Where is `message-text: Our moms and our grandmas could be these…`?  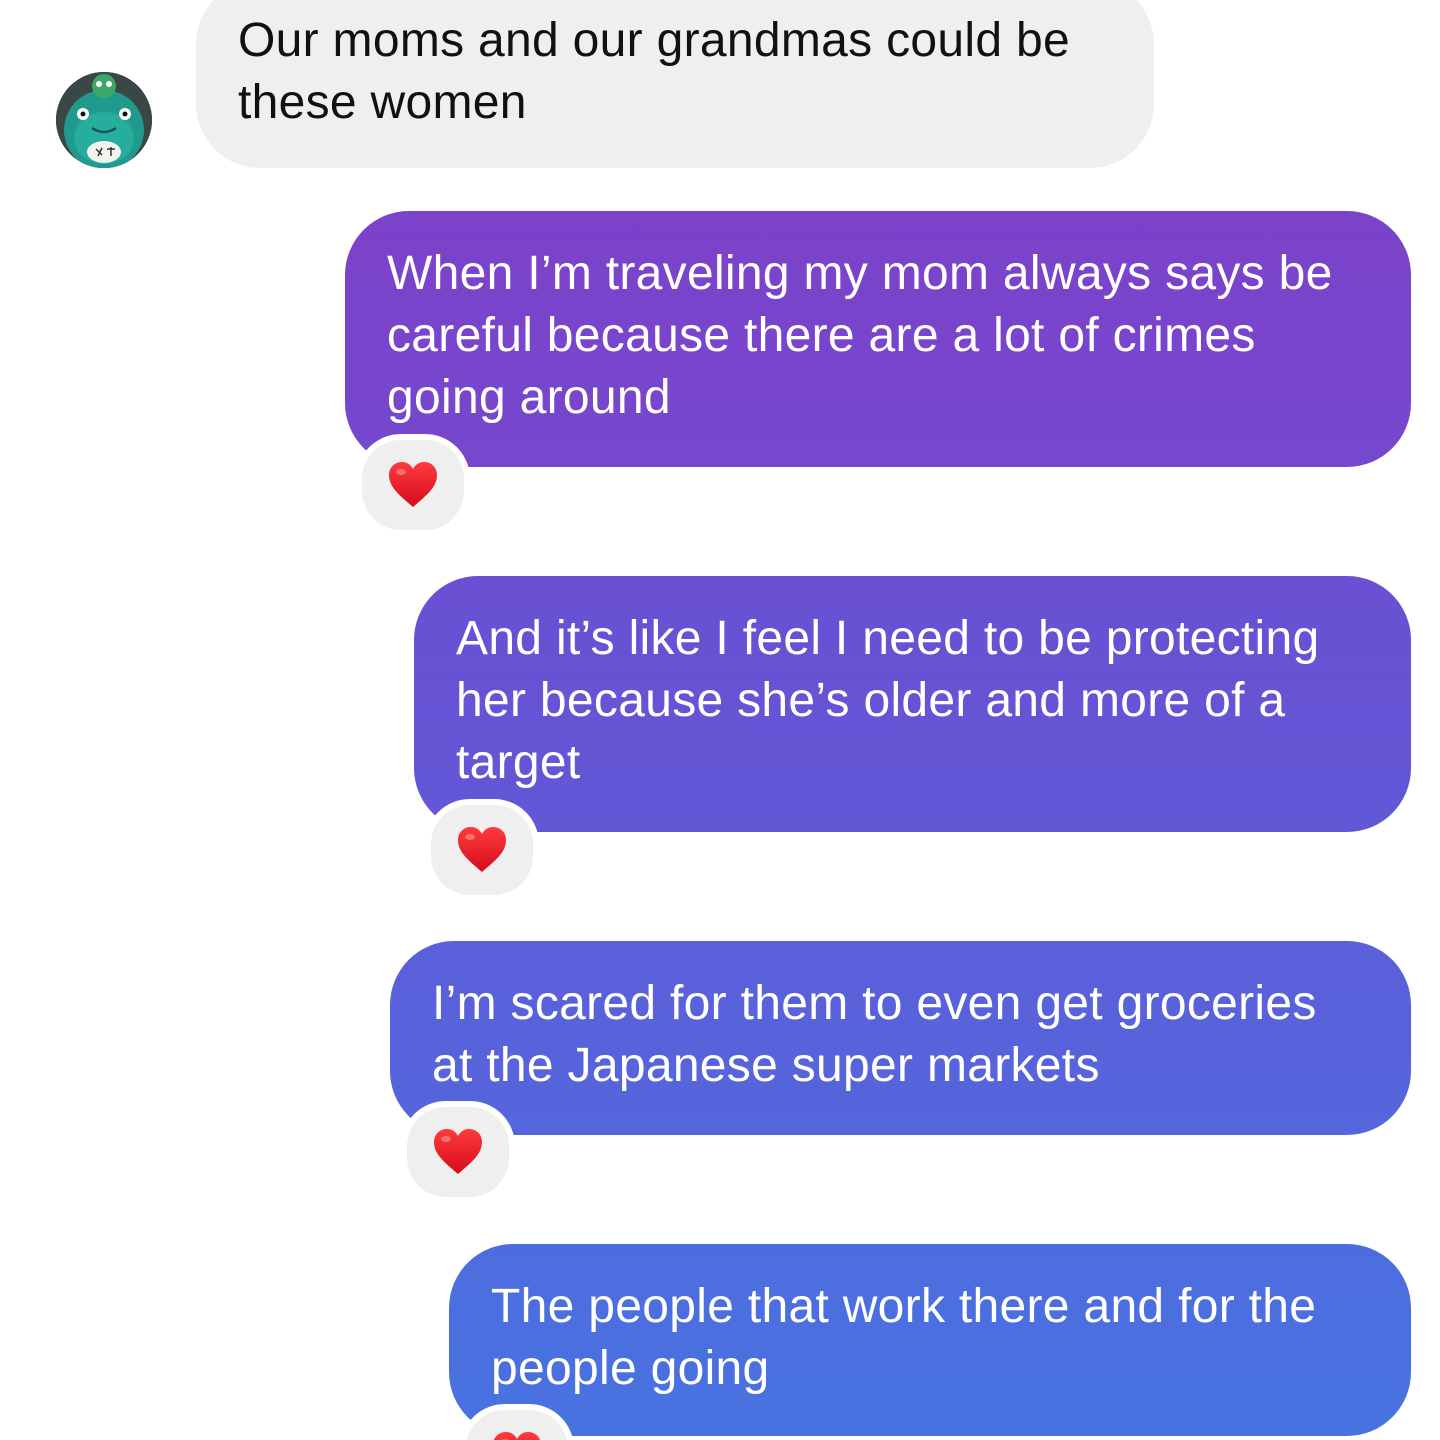 message-text: Our moms and our grandmas could be these… is located at coordinates (654, 71).